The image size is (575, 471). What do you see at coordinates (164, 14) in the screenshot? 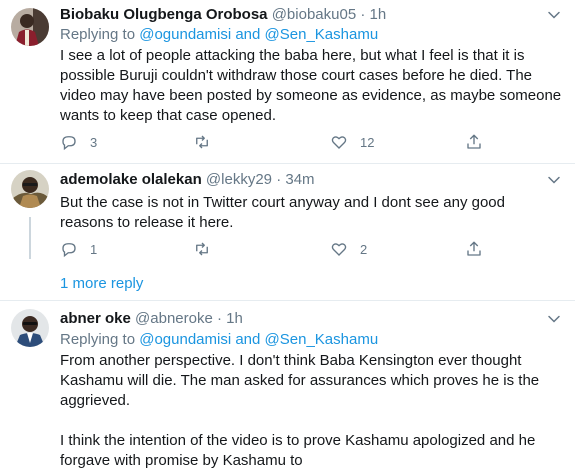
I see `display-name: Biobaku Olugbenga Orobosa` at bounding box center [164, 14].